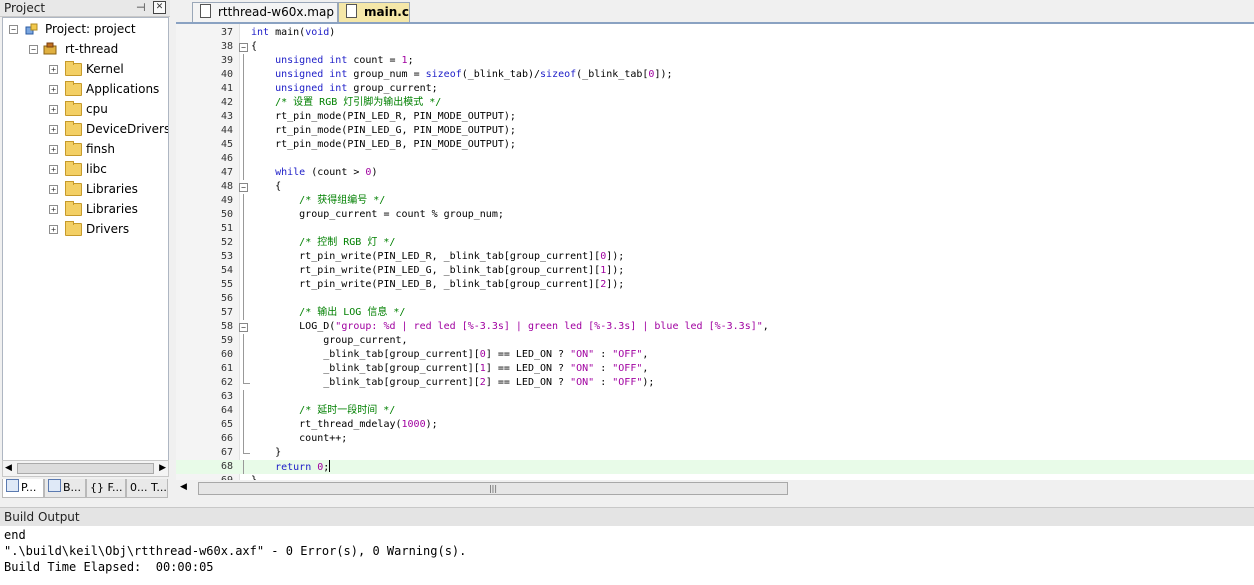 The image size is (1254, 585). I want to click on code-line: 59 group_current,, so click(715, 341).